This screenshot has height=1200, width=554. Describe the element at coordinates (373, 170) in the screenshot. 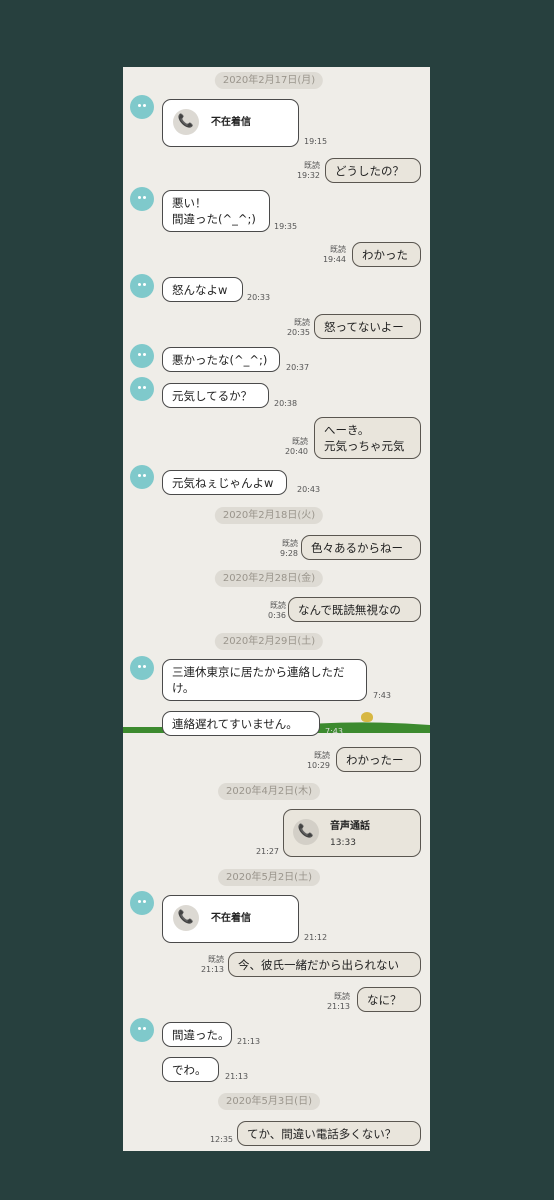

I see `message-bubble: どうしたの？` at that location.